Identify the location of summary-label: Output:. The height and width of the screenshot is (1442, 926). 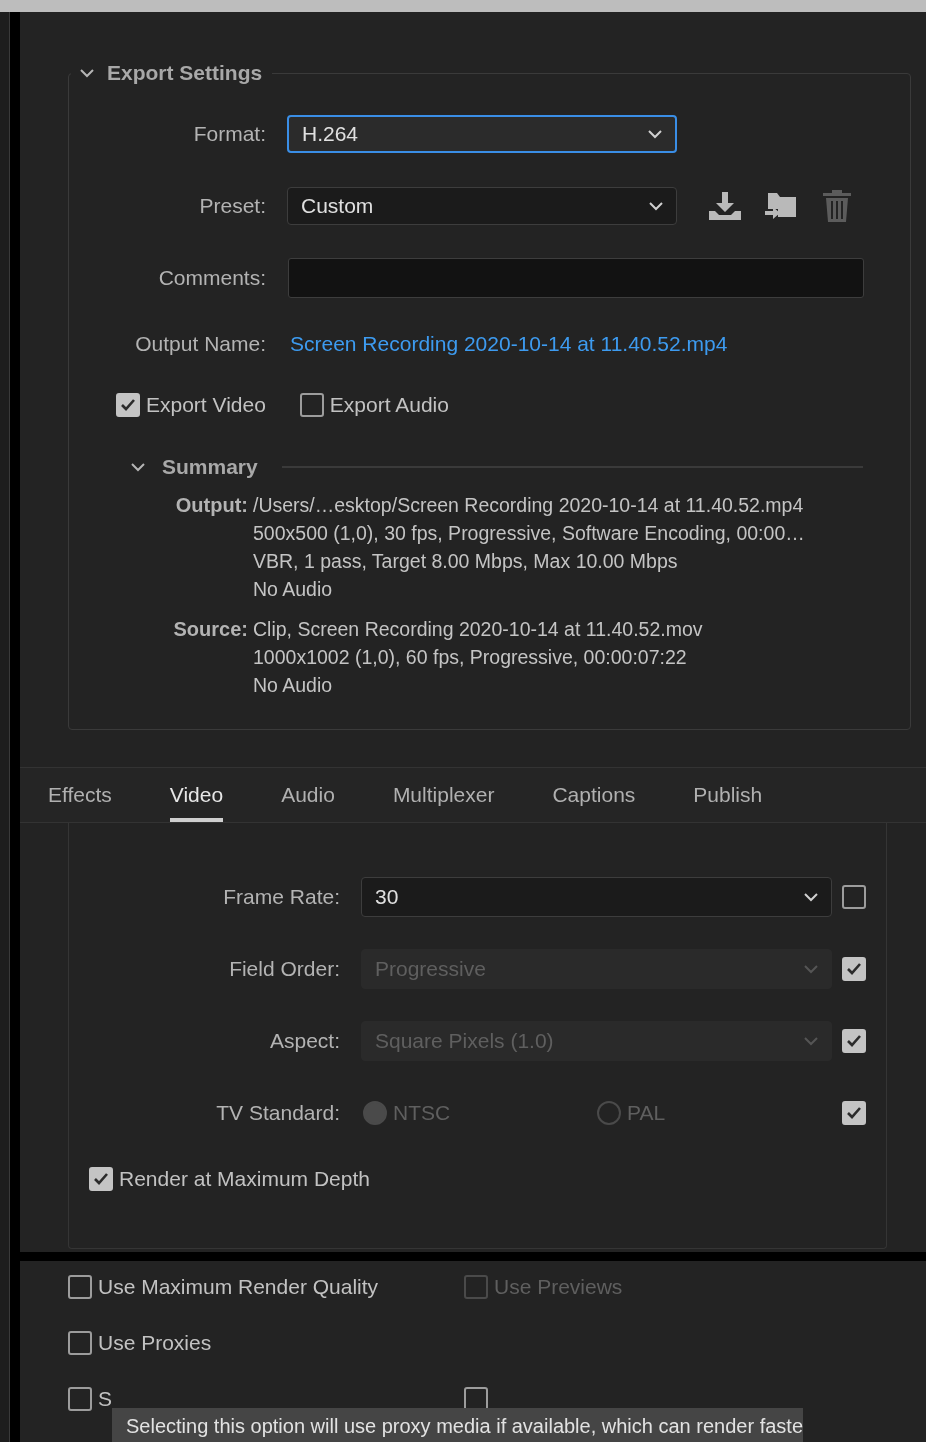
(211, 505).